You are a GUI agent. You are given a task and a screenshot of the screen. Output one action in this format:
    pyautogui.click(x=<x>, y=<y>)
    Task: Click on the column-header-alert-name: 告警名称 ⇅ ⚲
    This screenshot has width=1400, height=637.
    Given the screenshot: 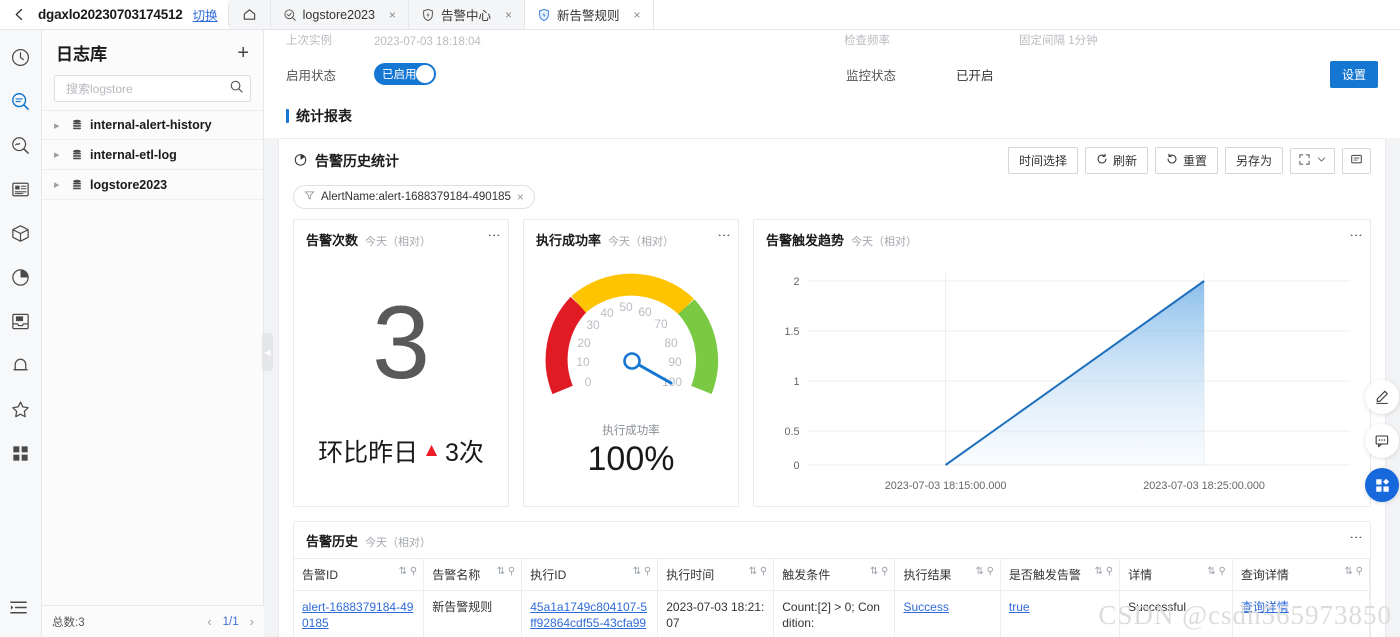 What is the action you would take?
    pyautogui.click(x=473, y=574)
    